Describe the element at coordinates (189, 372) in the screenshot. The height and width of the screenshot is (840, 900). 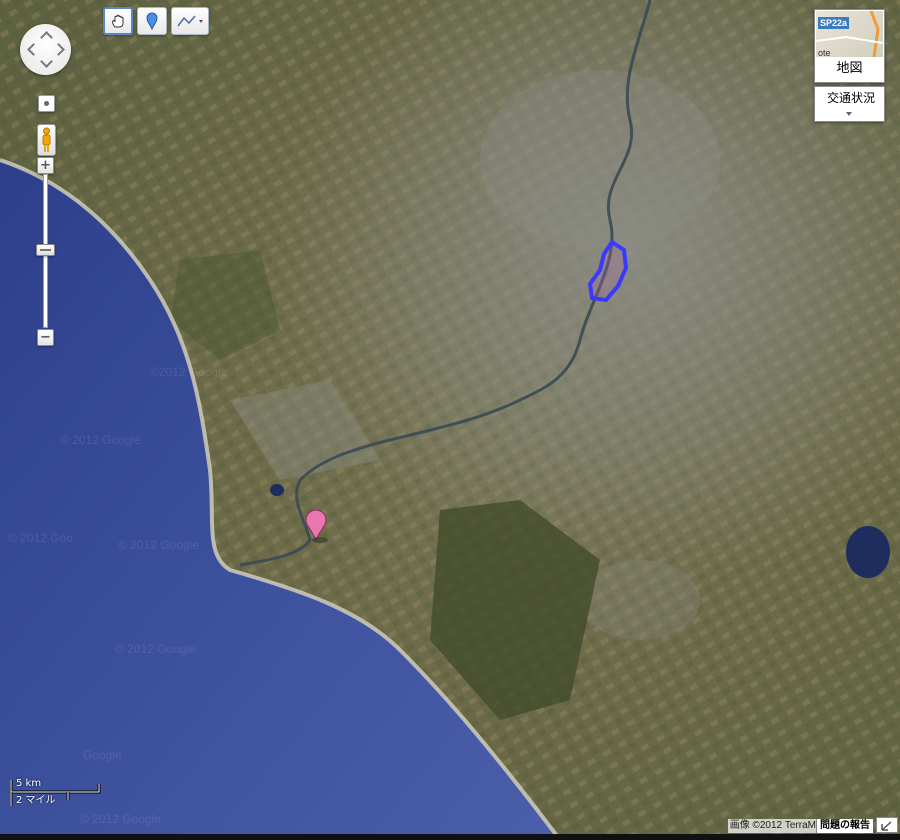
I see `map-watermark: ©2012 Google` at that location.